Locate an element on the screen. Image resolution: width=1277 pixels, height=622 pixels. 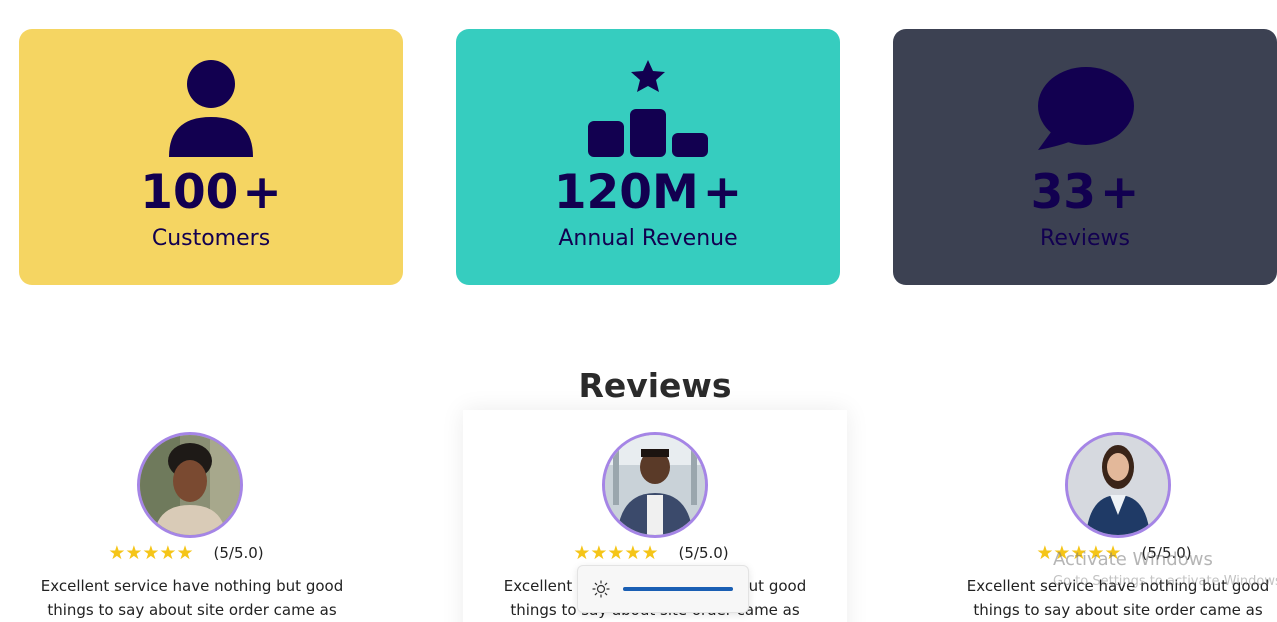
stat-number: 120M+ is located at coordinates (648, 192).